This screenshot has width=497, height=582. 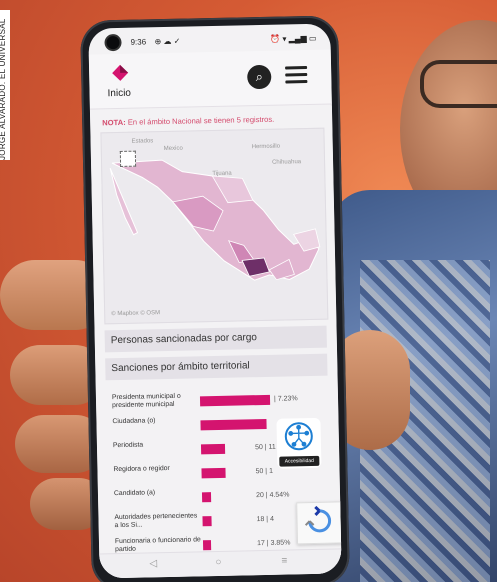 I want to click on chart-value-label: 18 | 4, so click(x=265, y=519).